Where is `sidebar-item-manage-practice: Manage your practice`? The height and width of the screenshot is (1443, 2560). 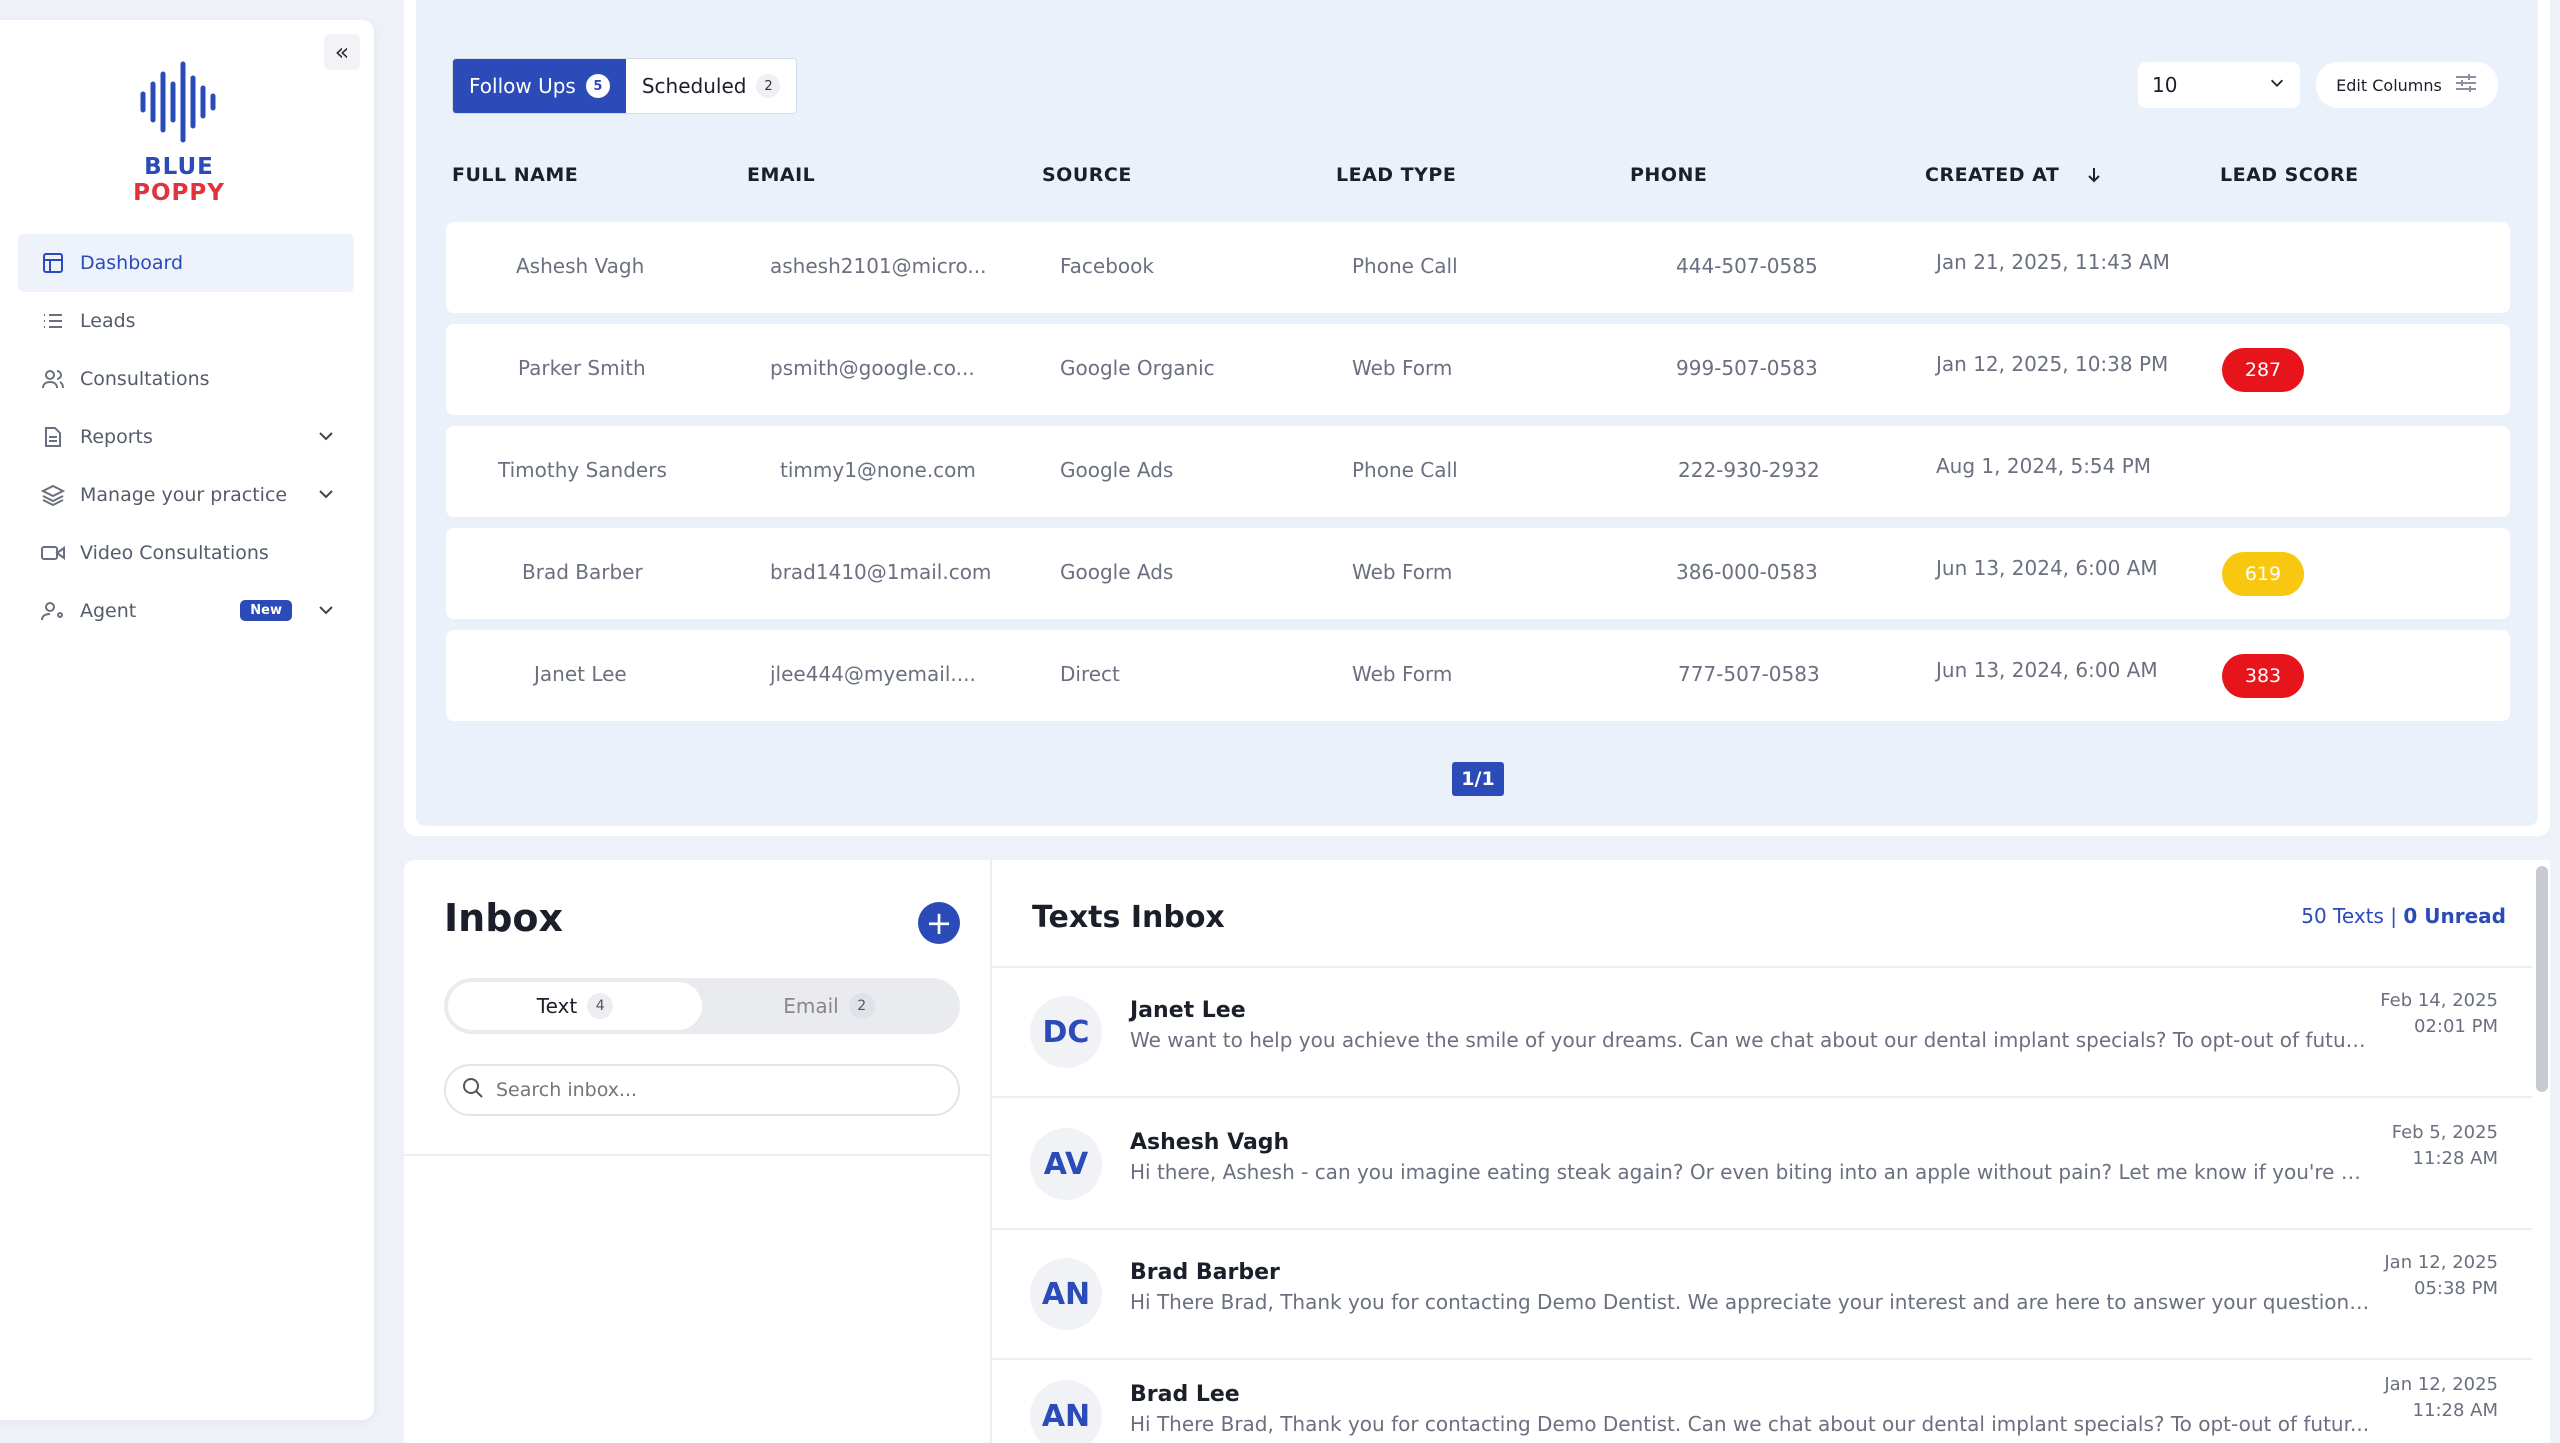
sidebar-item-manage-practice: Manage your practice is located at coordinates (186, 495).